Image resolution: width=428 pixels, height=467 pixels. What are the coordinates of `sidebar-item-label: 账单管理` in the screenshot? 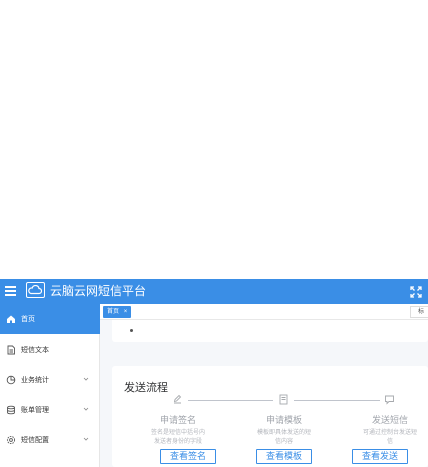 It's located at (35, 410).